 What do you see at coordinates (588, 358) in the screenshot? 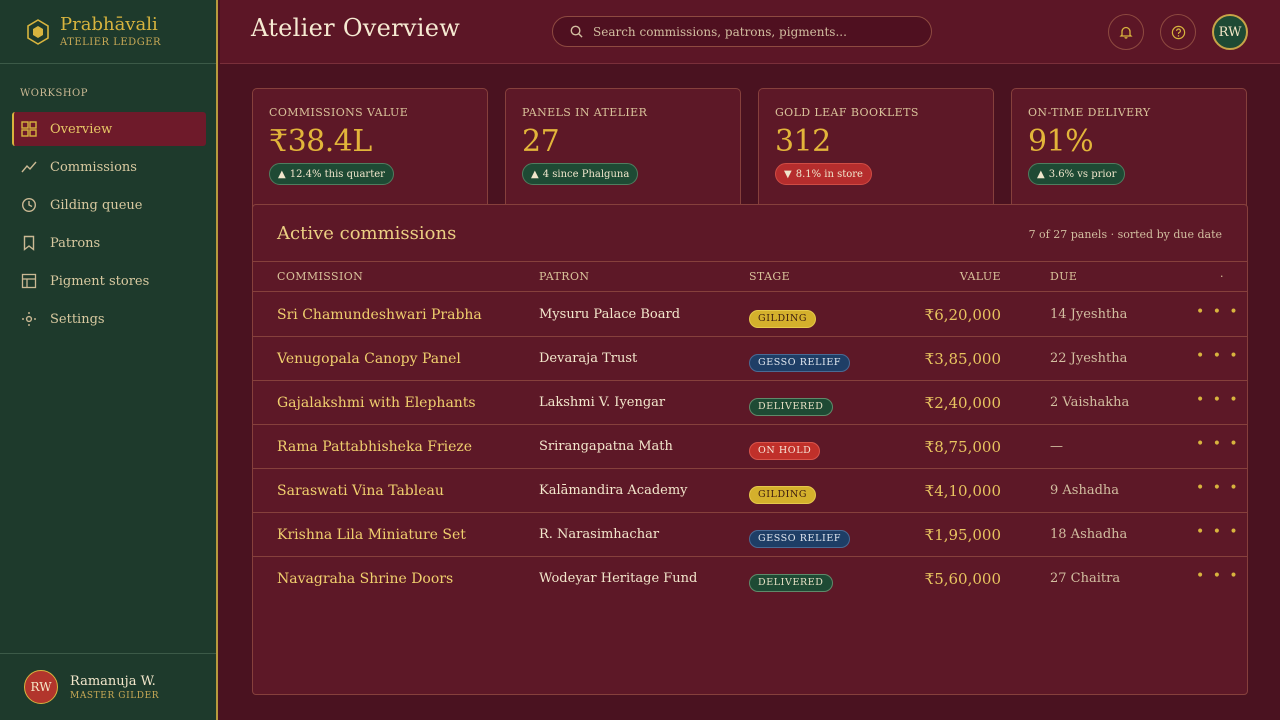
I see `patron-name: Devaraja Trust` at bounding box center [588, 358].